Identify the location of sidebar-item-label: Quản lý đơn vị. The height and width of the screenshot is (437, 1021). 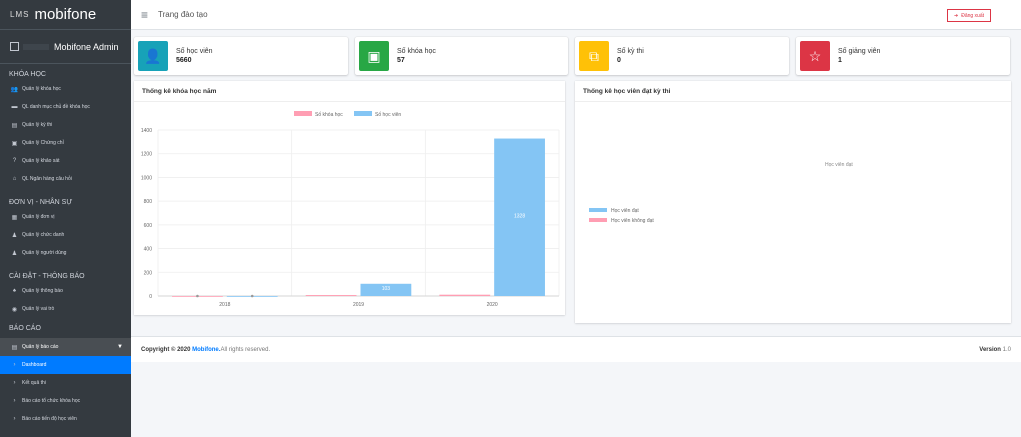
(38, 217).